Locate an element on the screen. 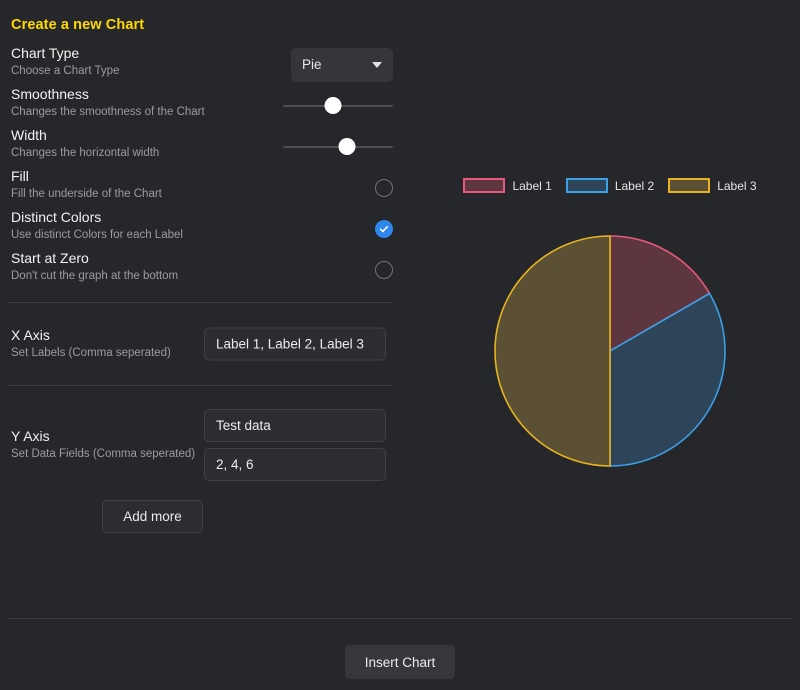  divider-above-y-axis is located at coordinates (200, 385).